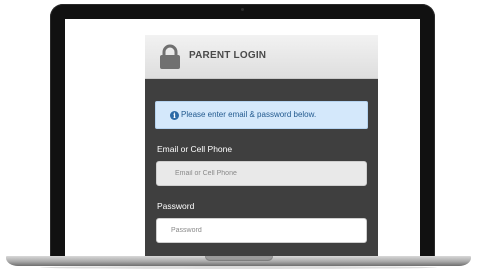 The height and width of the screenshot is (278, 477). Describe the element at coordinates (228, 55) in the screenshot. I see `login-title: PARENT LOGIN` at that location.